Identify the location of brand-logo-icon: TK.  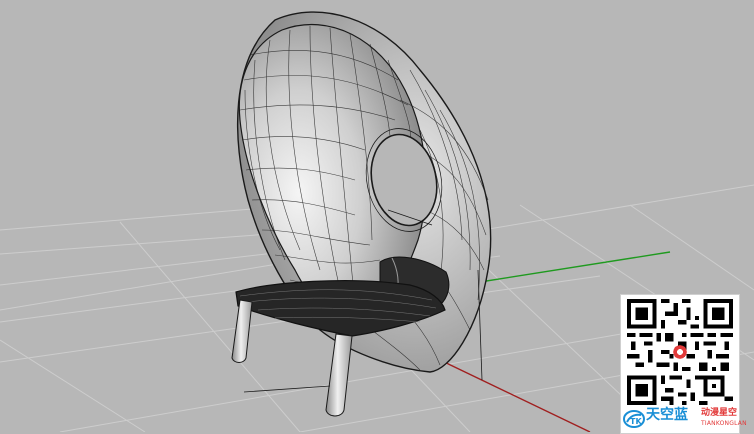
(634, 419).